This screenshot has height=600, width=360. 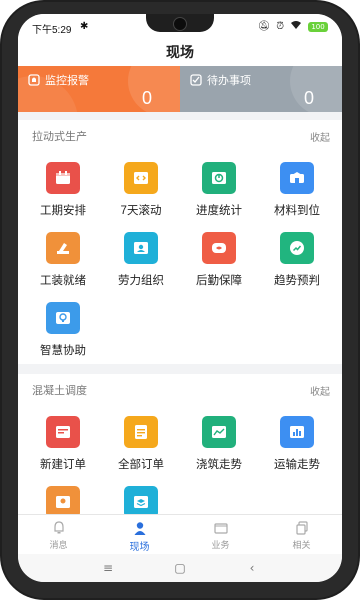 What do you see at coordinates (261, 89) in the screenshot?
I see `todo-card: 待办事项 0` at bounding box center [261, 89].